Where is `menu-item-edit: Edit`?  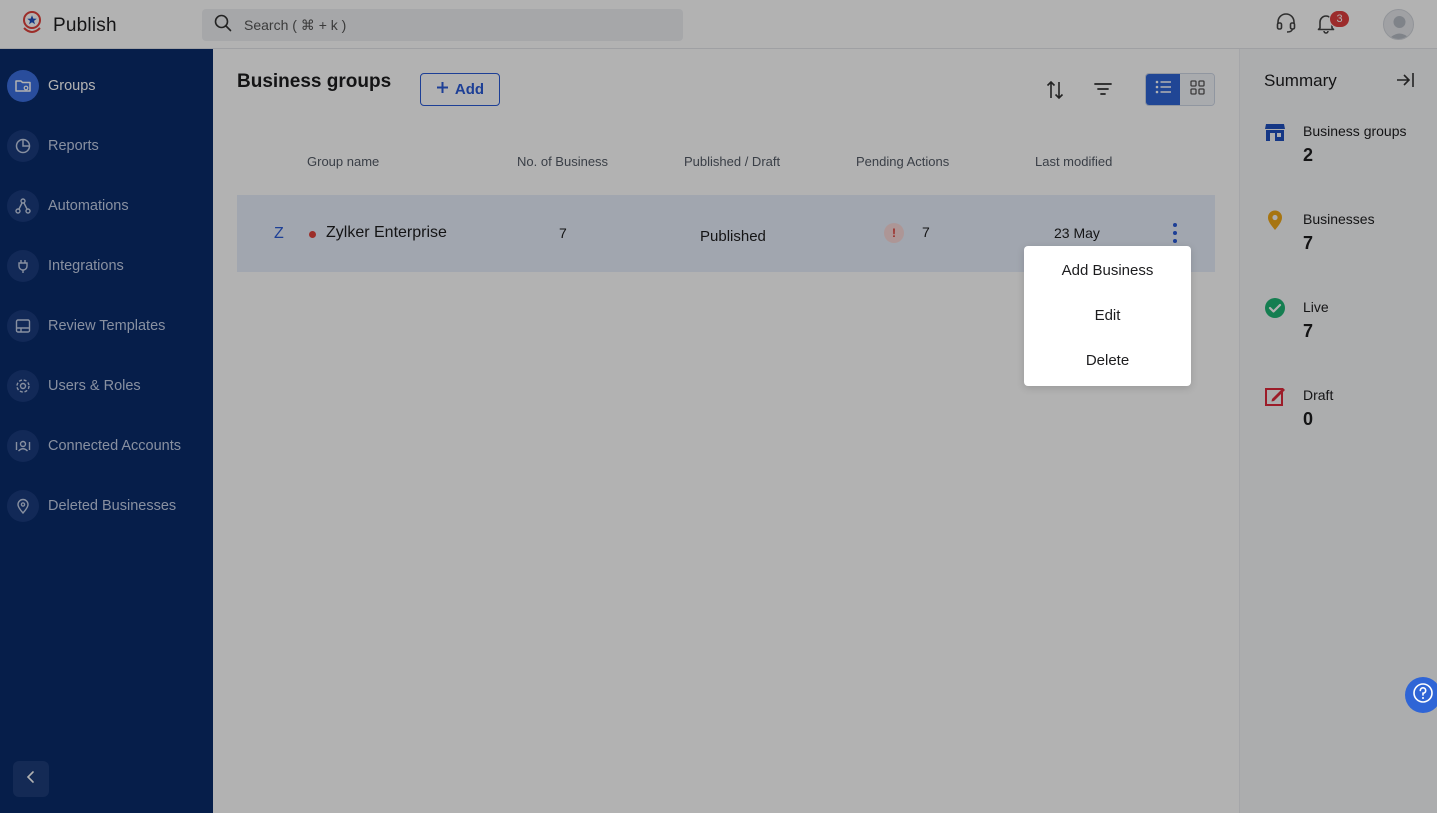 menu-item-edit: Edit is located at coordinates (1107, 315).